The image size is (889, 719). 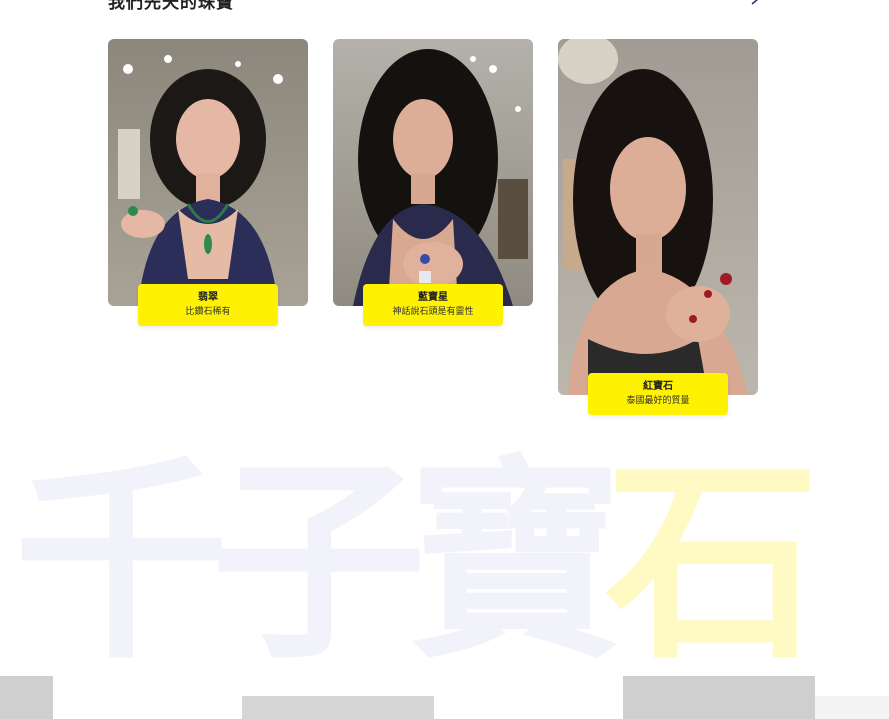 I want to click on footer-image-strip, so click(x=444, y=697).